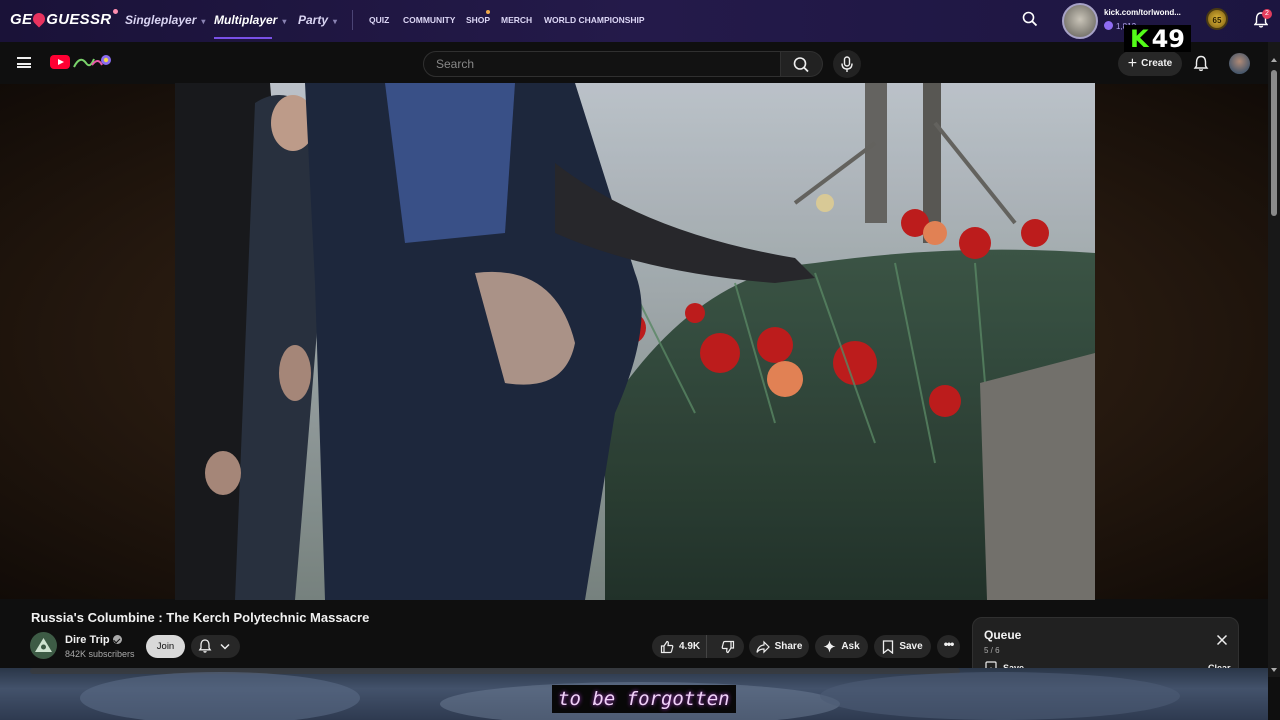  Describe the element at coordinates (1168, 38) in the screenshot. I see `viewer-count: 49` at that location.